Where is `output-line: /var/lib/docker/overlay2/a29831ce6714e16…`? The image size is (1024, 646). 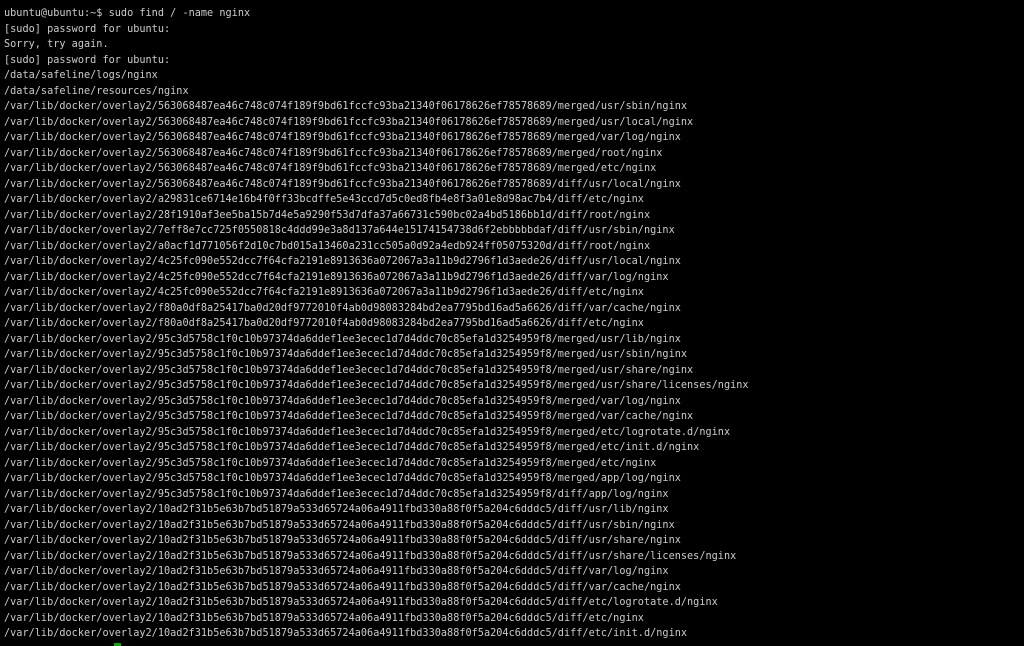 output-line: /var/lib/docker/overlay2/a29831ce6714e16… is located at coordinates (324, 199).